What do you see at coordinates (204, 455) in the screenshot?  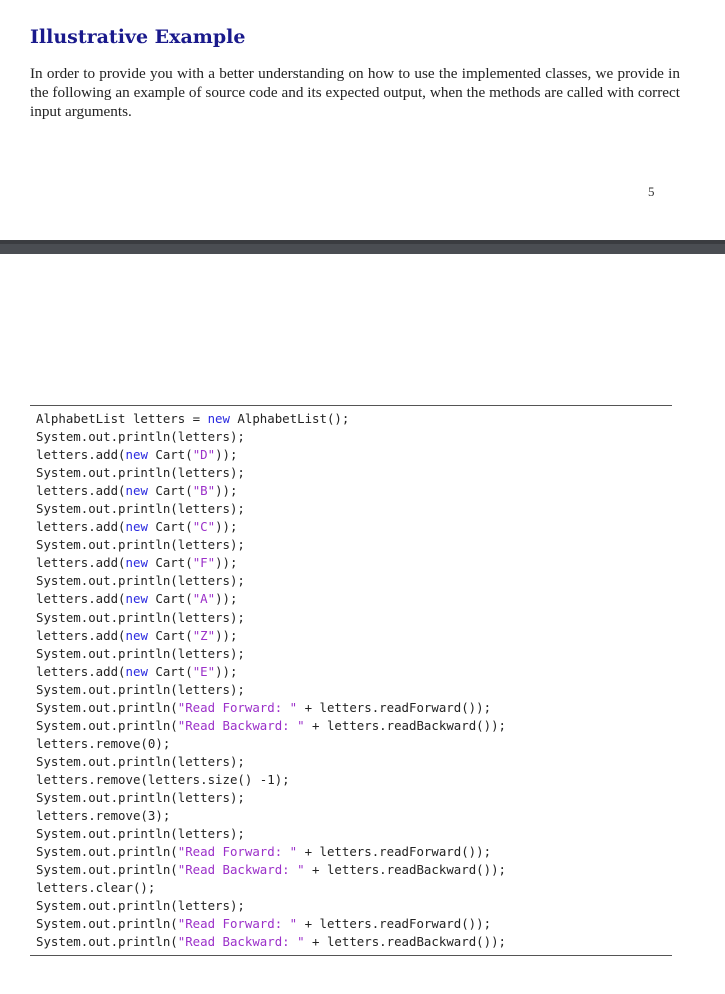 I see `code-string: "D"` at bounding box center [204, 455].